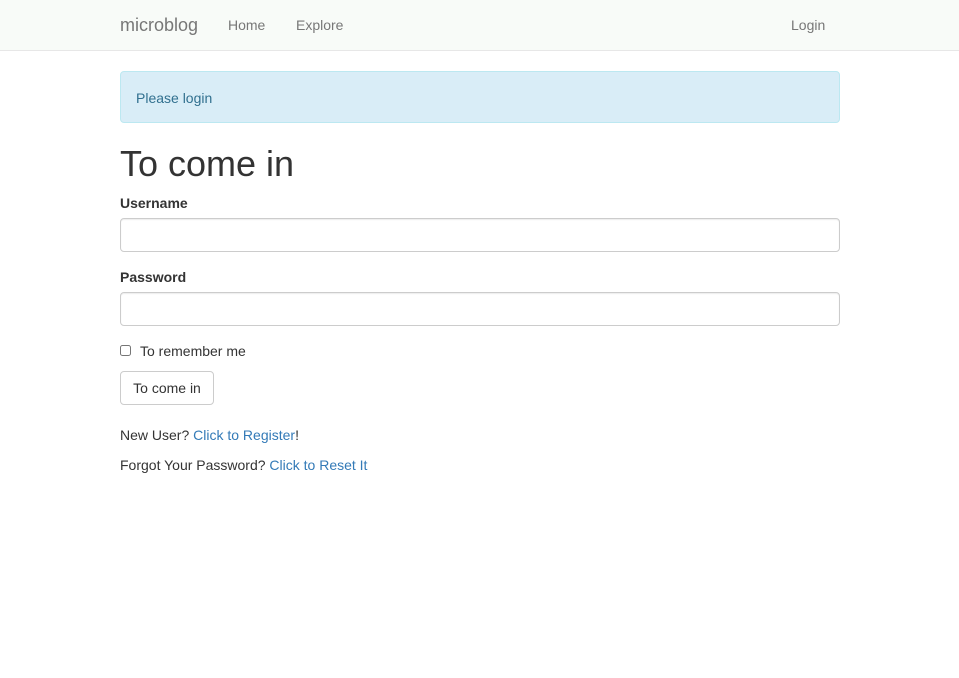  I want to click on reset-password-link: Click to Reset It, so click(318, 465).